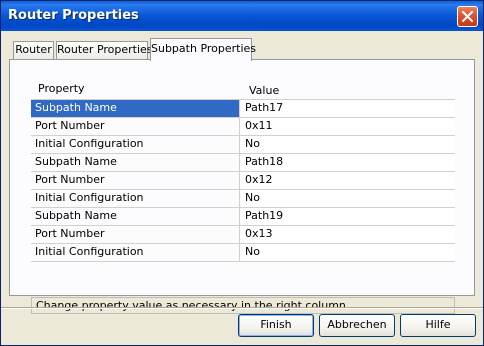 The width and height of the screenshot is (484, 346). Describe the element at coordinates (348, 234) in the screenshot. I see `value-cell: 0x13` at that location.